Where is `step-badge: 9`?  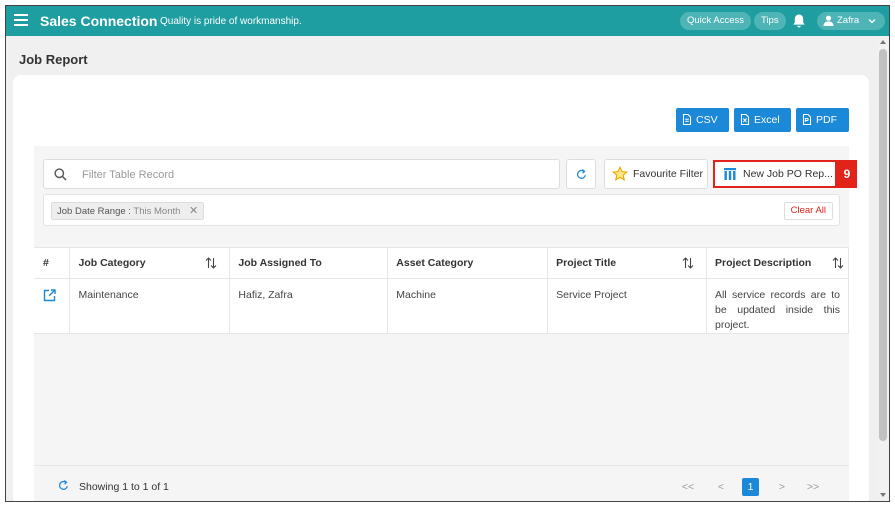 step-badge: 9 is located at coordinates (847, 174).